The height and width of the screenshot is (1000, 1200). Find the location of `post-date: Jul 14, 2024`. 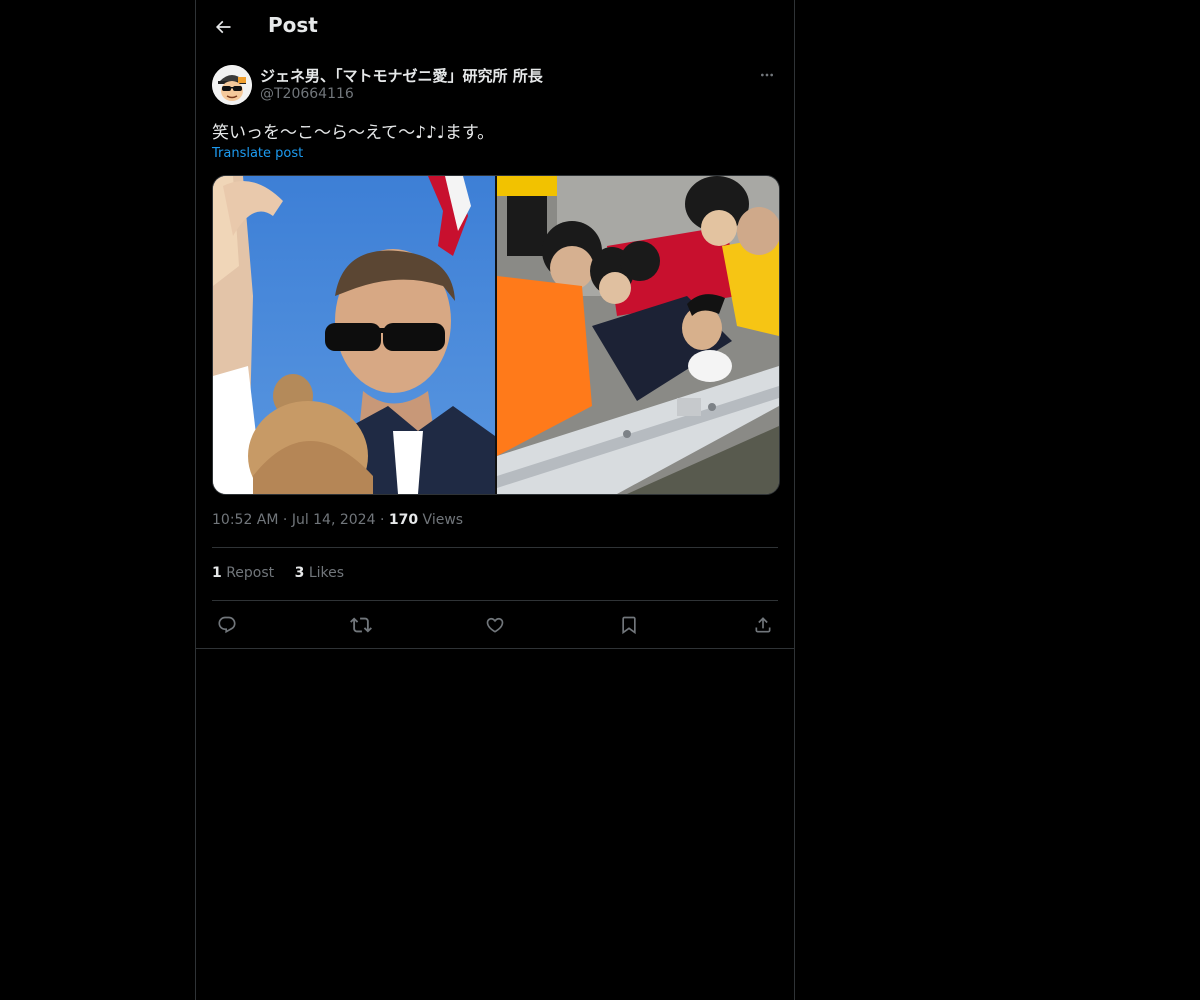

post-date: Jul 14, 2024 is located at coordinates (334, 520).